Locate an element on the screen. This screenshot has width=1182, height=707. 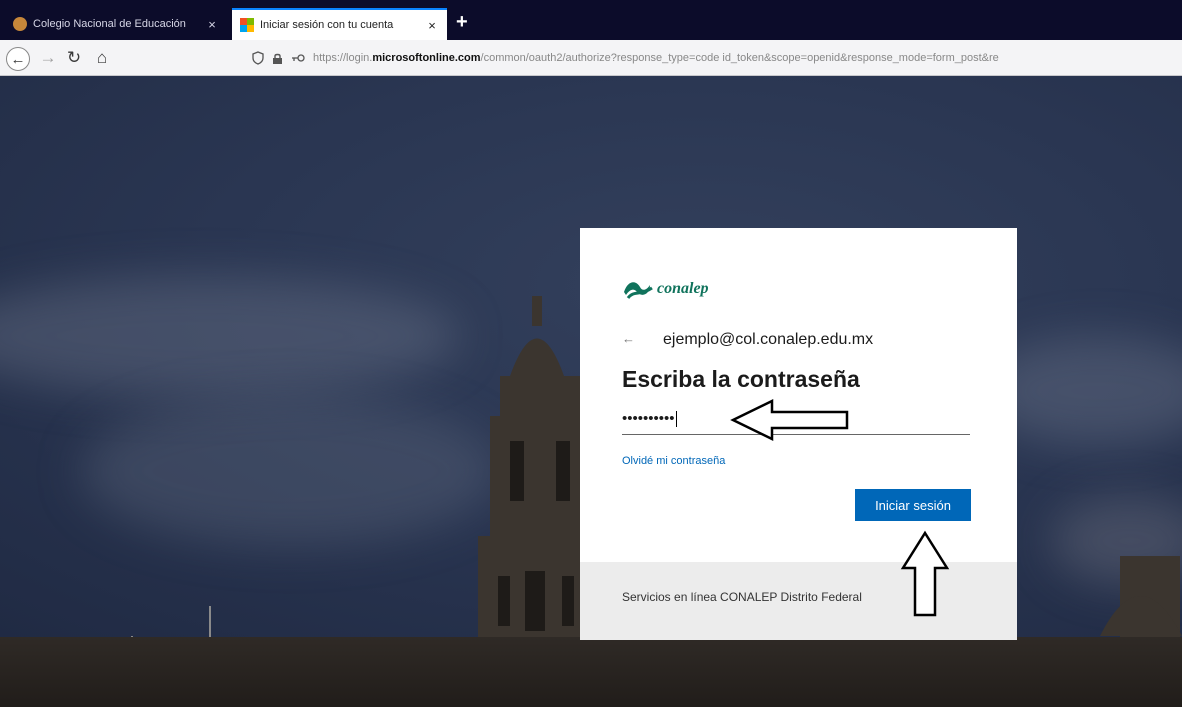
tab-iniciar-sesion: Iniciar sesión con tu cuenta × is located at coordinates (339, 24).